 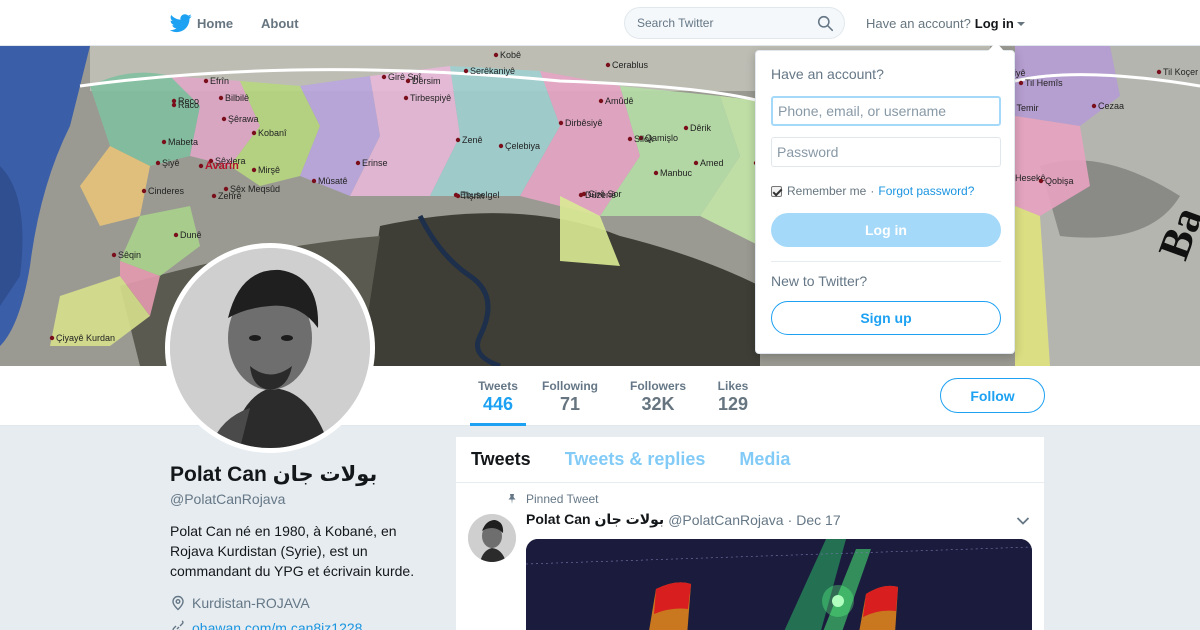 What do you see at coordinates (776, 191) in the screenshot?
I see `remember-me-checkbox` at bounding box center [776, 191].